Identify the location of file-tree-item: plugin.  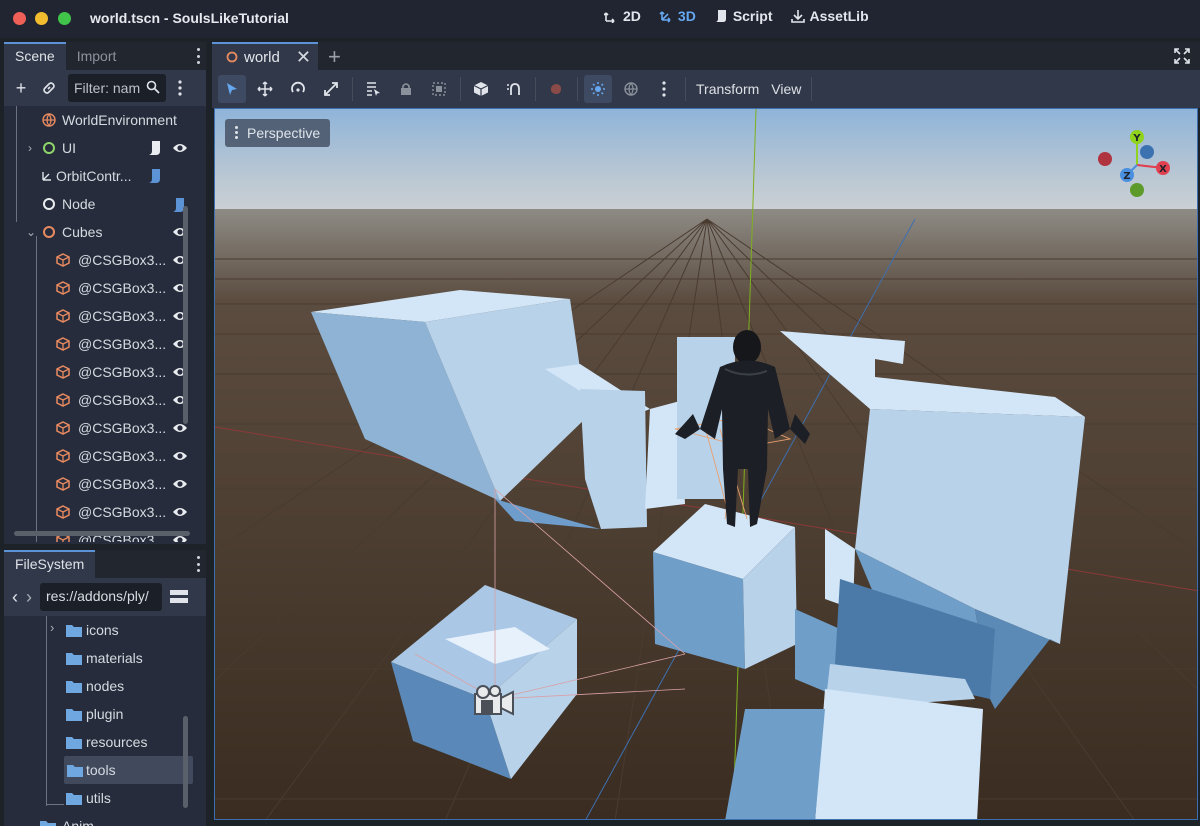
(99, 714).